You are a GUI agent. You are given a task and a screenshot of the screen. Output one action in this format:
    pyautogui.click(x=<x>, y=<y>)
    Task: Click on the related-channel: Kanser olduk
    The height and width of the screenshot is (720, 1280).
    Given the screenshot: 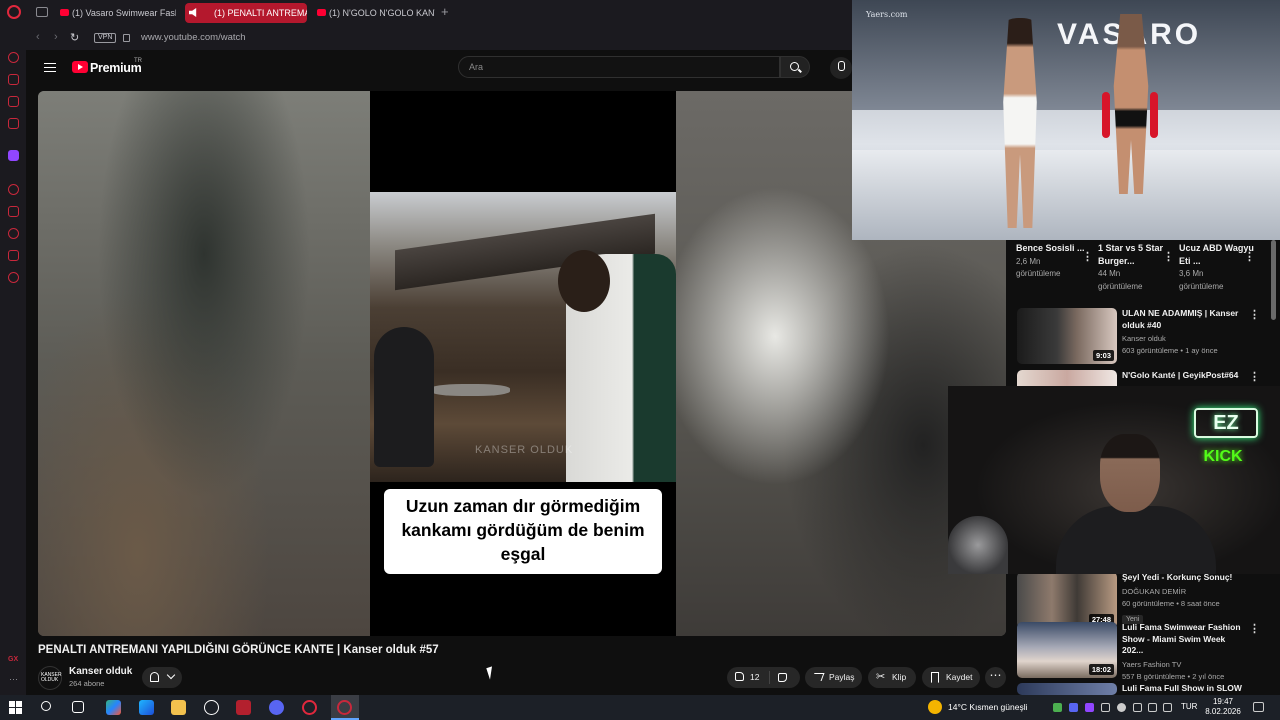 What is the action you would take?
    pyautogui.click(x=1184, y=338)
    